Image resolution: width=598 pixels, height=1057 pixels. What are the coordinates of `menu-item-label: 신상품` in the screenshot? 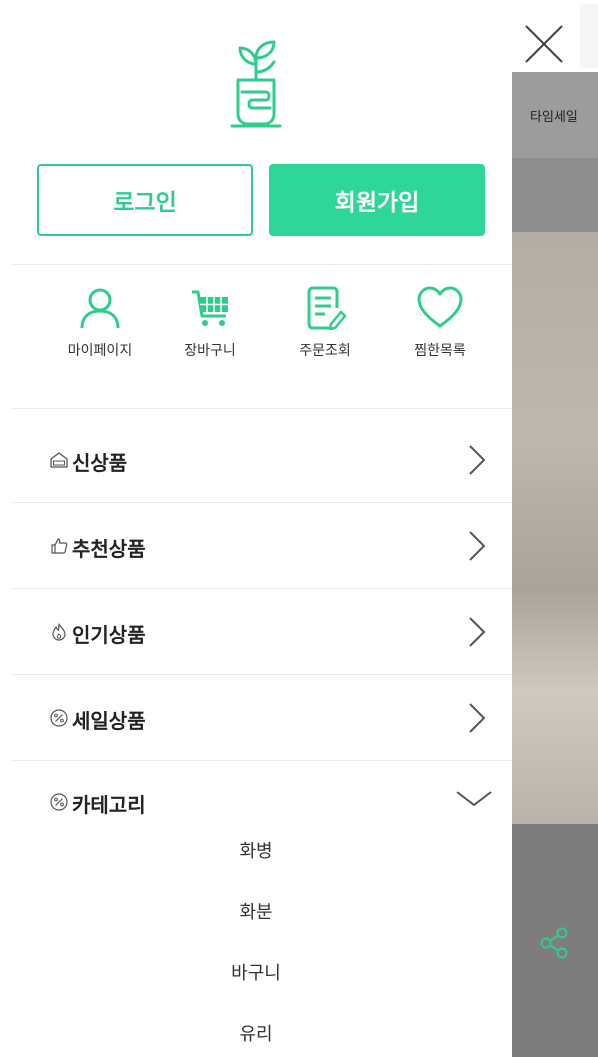 It's located at (100, 463).